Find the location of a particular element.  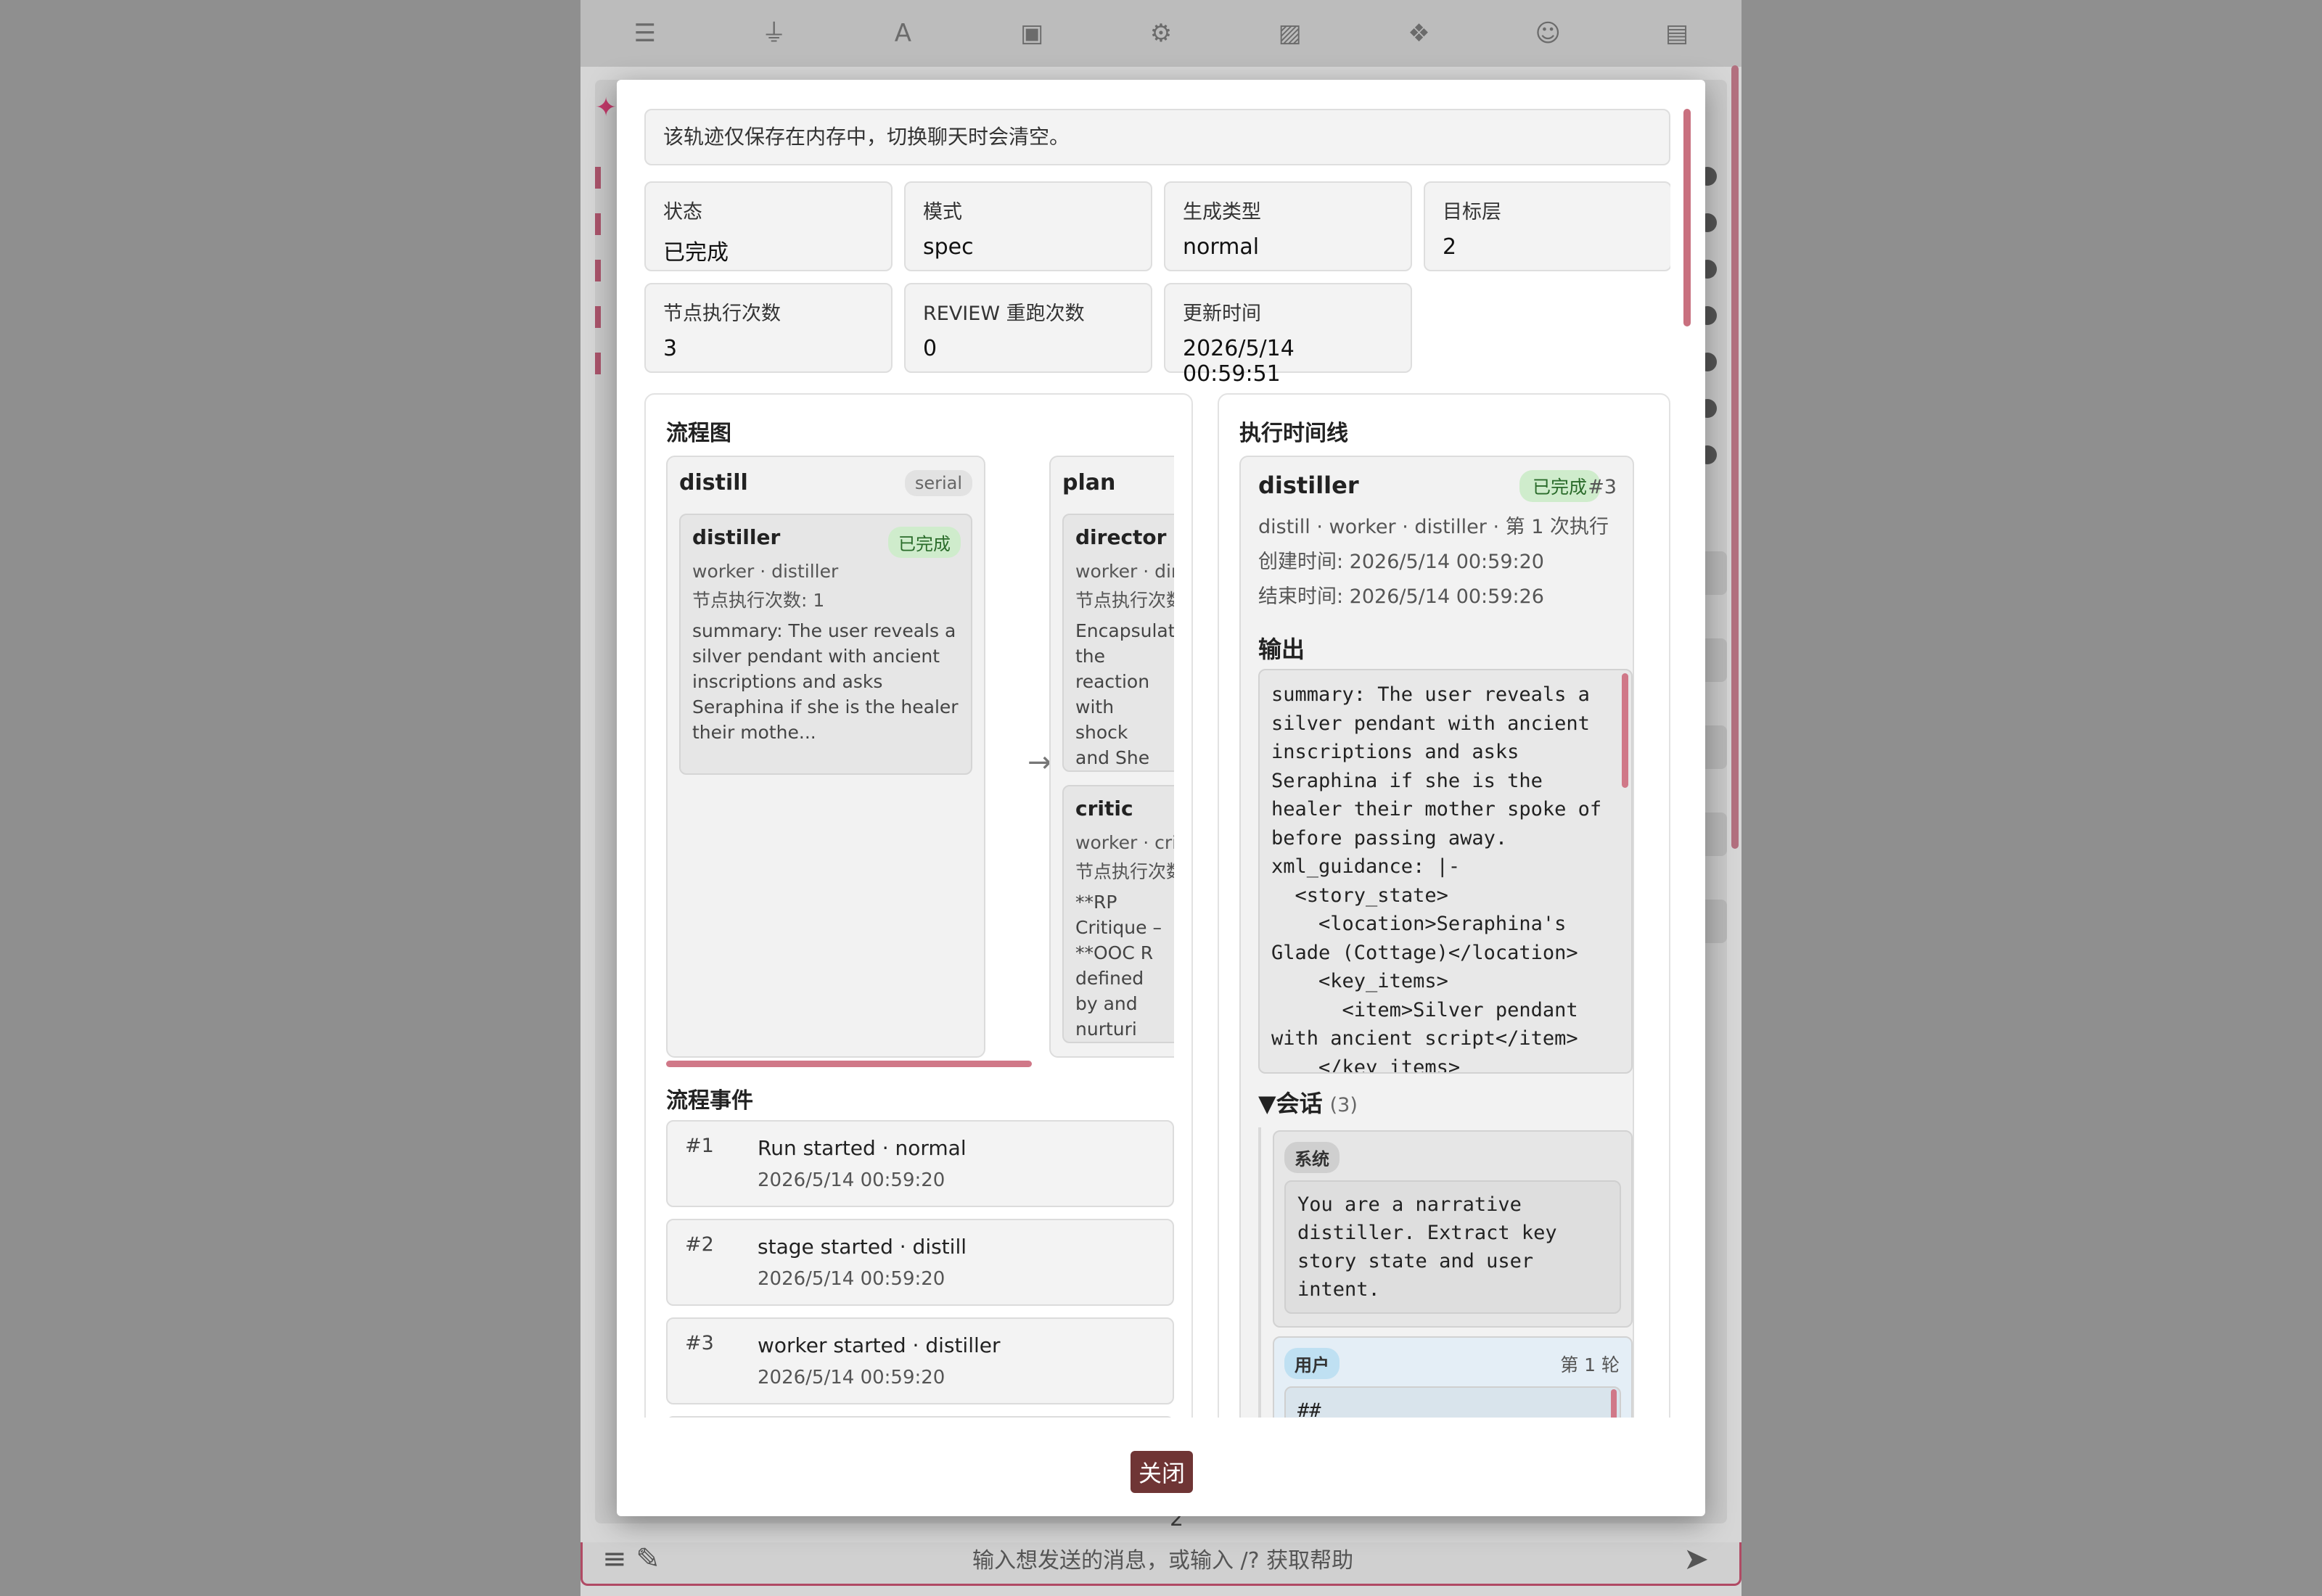

message-round: 第 1 轮 is located at coordinates (1590, 1364).